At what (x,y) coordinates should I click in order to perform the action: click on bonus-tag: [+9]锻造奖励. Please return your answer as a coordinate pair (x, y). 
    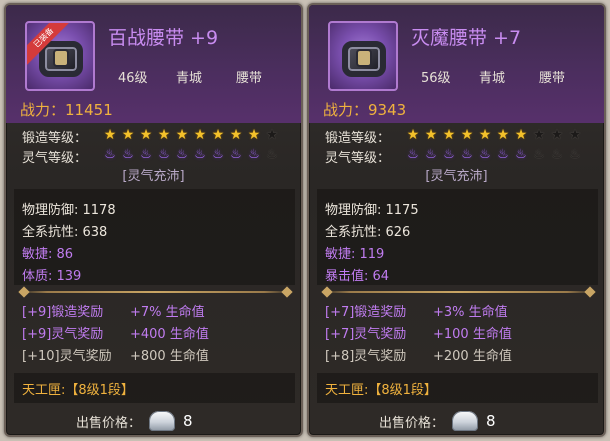
    Looking at the image, I should click on (63, 312).